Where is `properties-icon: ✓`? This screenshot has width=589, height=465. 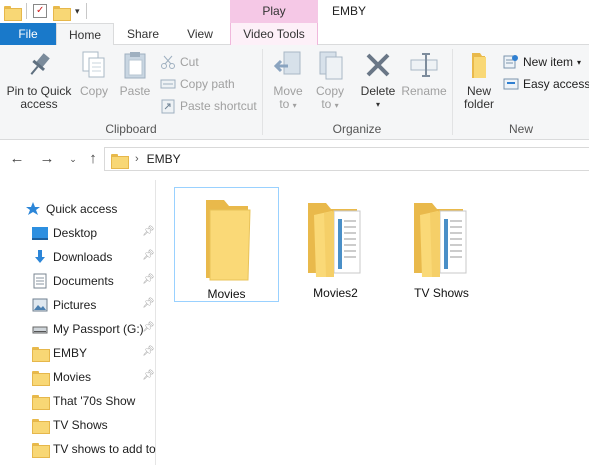
properties-icon: ✓ is located at coordinates (40, 11).